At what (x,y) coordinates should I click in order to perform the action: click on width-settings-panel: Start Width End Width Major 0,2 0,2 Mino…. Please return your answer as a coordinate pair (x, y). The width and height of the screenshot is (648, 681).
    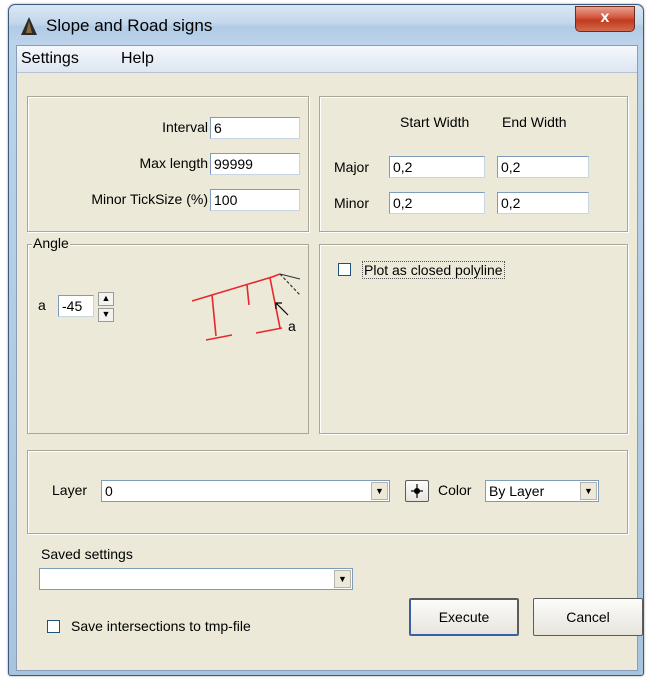
    Looking at the image, I should click on (473, 164).